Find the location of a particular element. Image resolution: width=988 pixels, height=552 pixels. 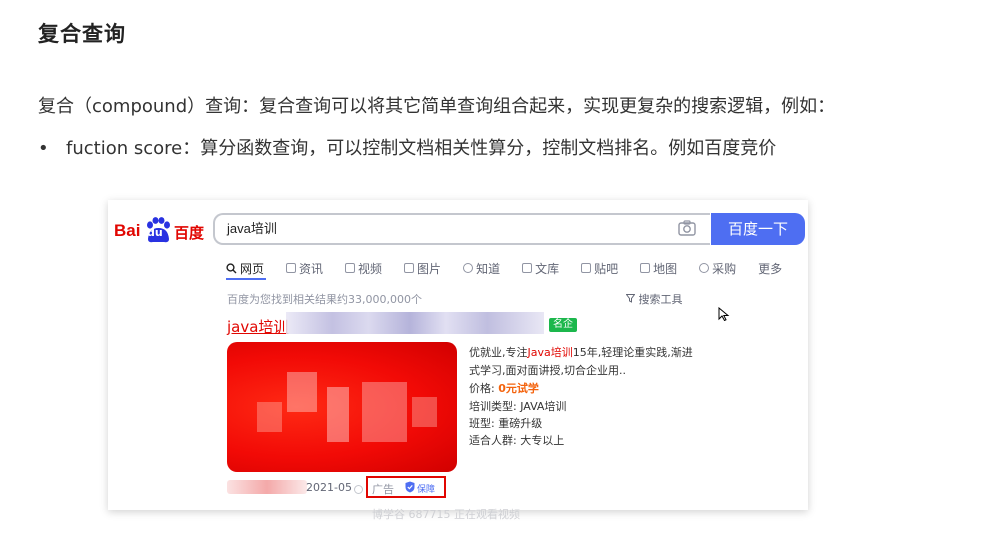

desc-text: 优就业,专注 is located at coordinates (498, 352).